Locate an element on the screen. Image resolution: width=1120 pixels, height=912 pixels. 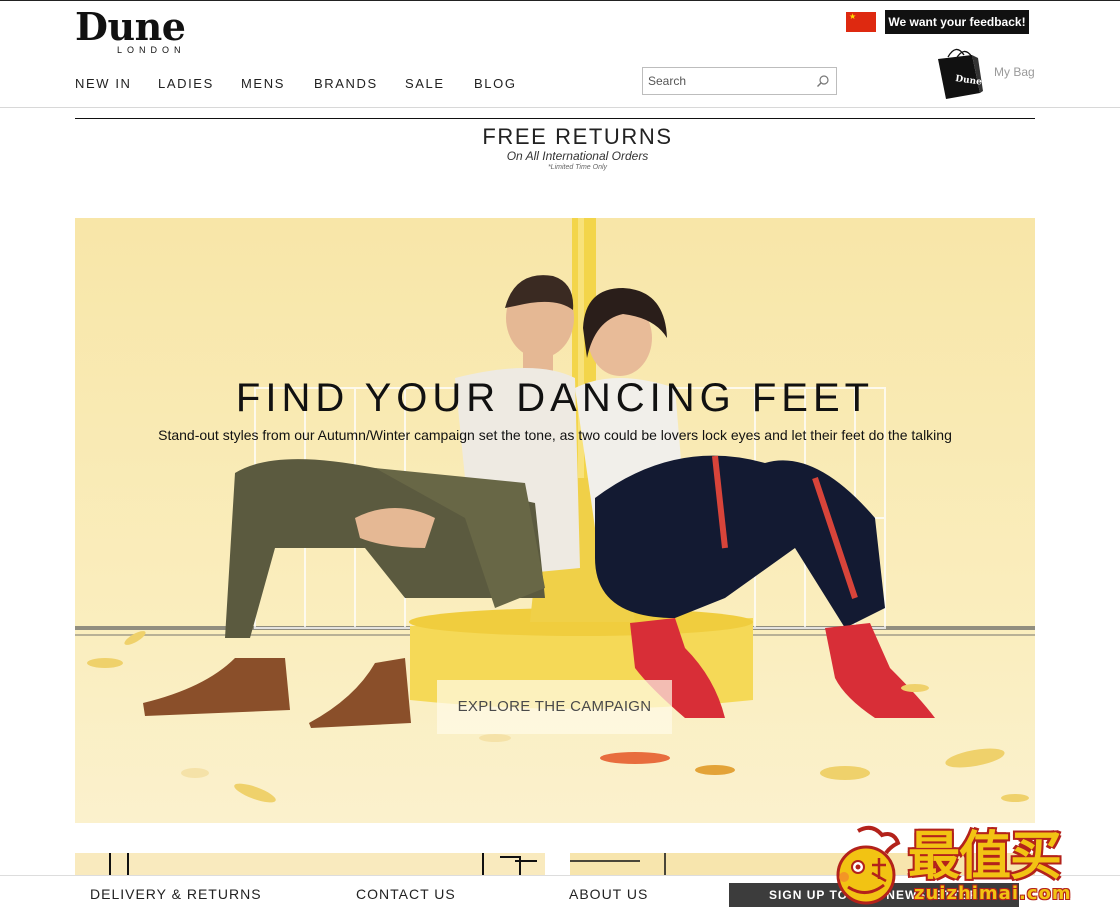
footer-link-about-us: ABOUT US is located at coordinates (608, 894).